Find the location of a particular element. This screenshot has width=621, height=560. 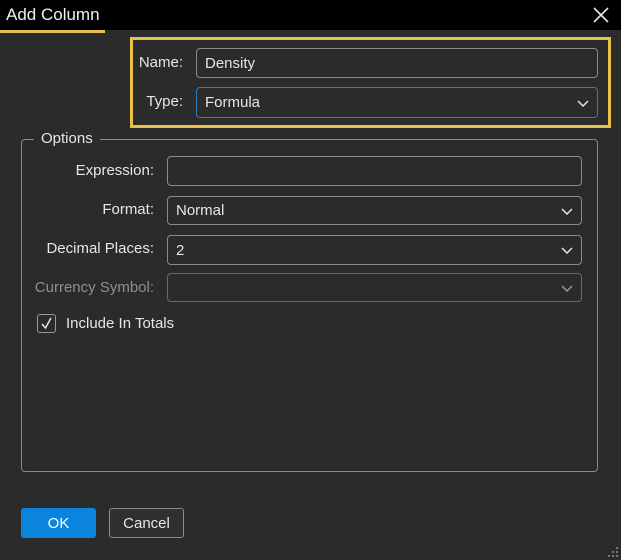

type-select: Formula is located at coordinates (397, 102).